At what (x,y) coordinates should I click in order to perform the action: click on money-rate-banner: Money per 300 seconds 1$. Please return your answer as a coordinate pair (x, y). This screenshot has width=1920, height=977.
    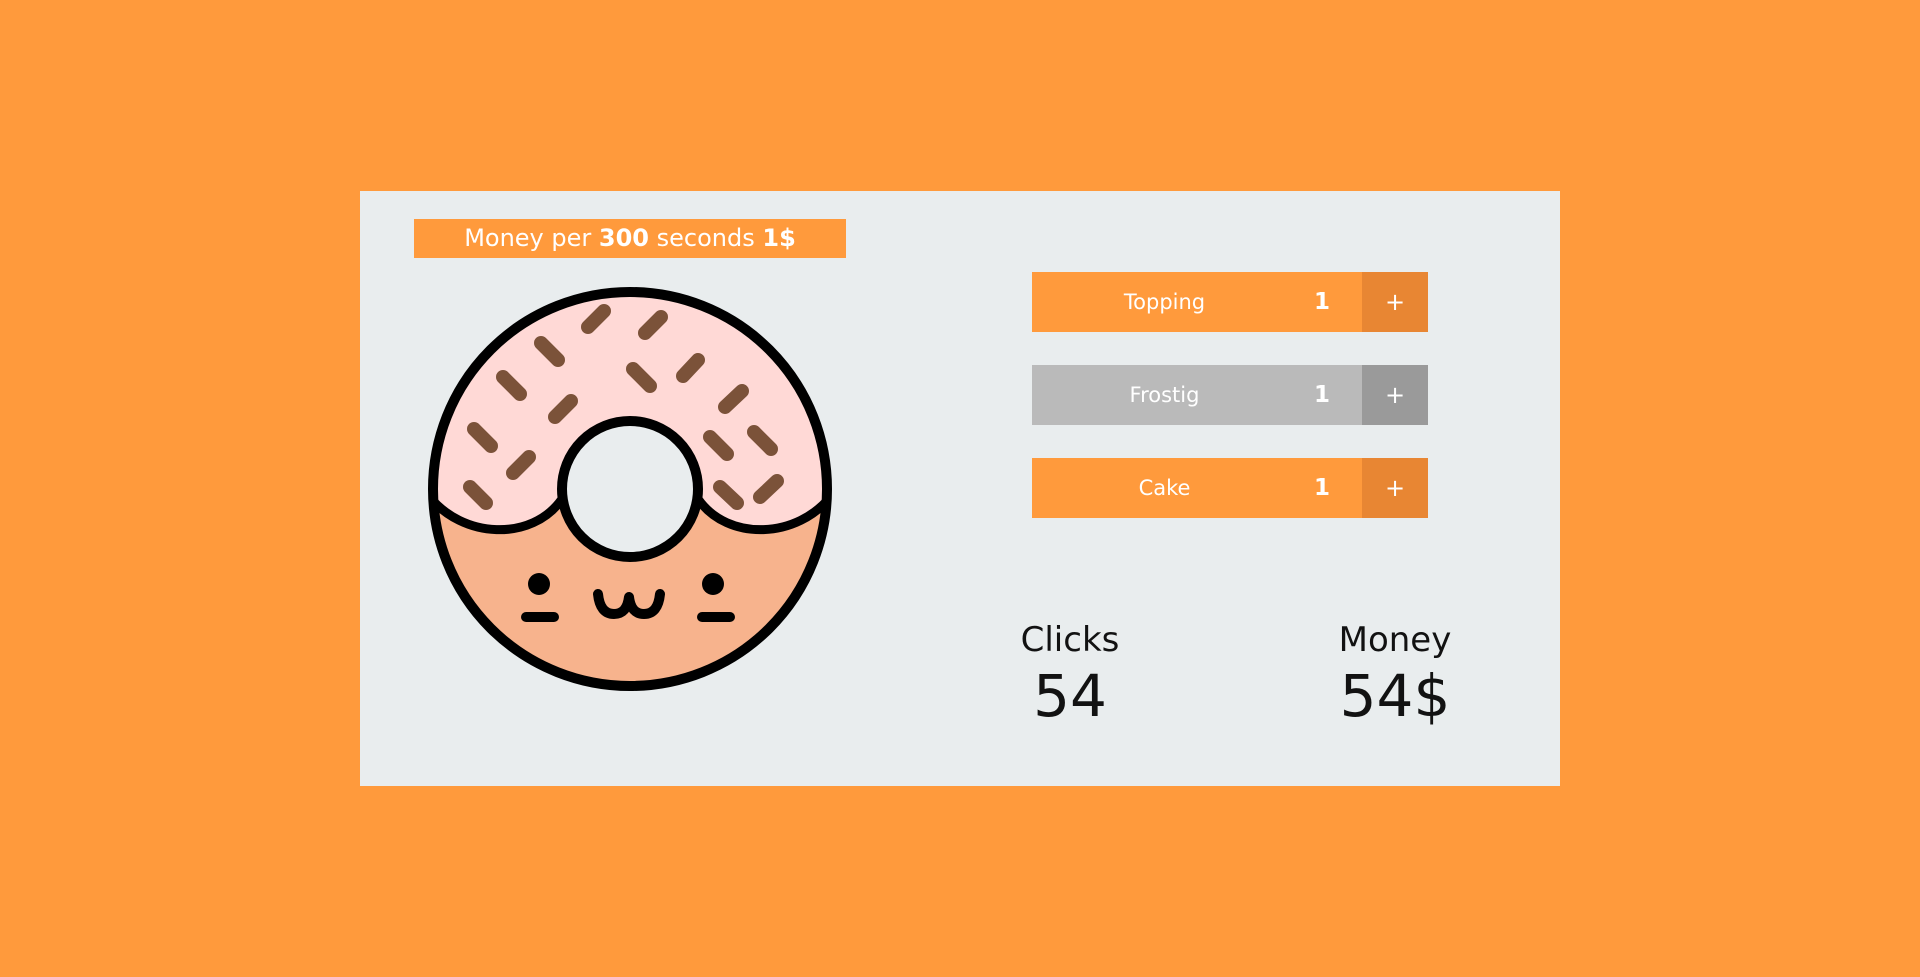
    Looking at the image, I should click on (630, 238).